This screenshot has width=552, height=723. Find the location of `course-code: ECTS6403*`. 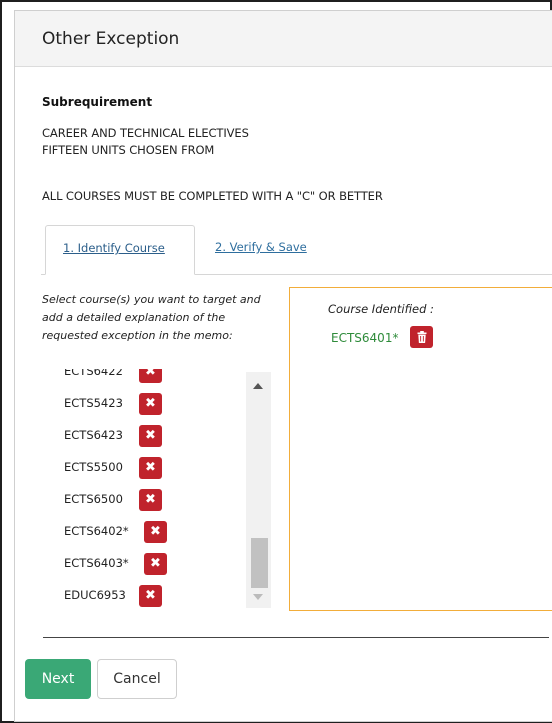

course-code: ECTS6403* is located at coordinates (96, 563).